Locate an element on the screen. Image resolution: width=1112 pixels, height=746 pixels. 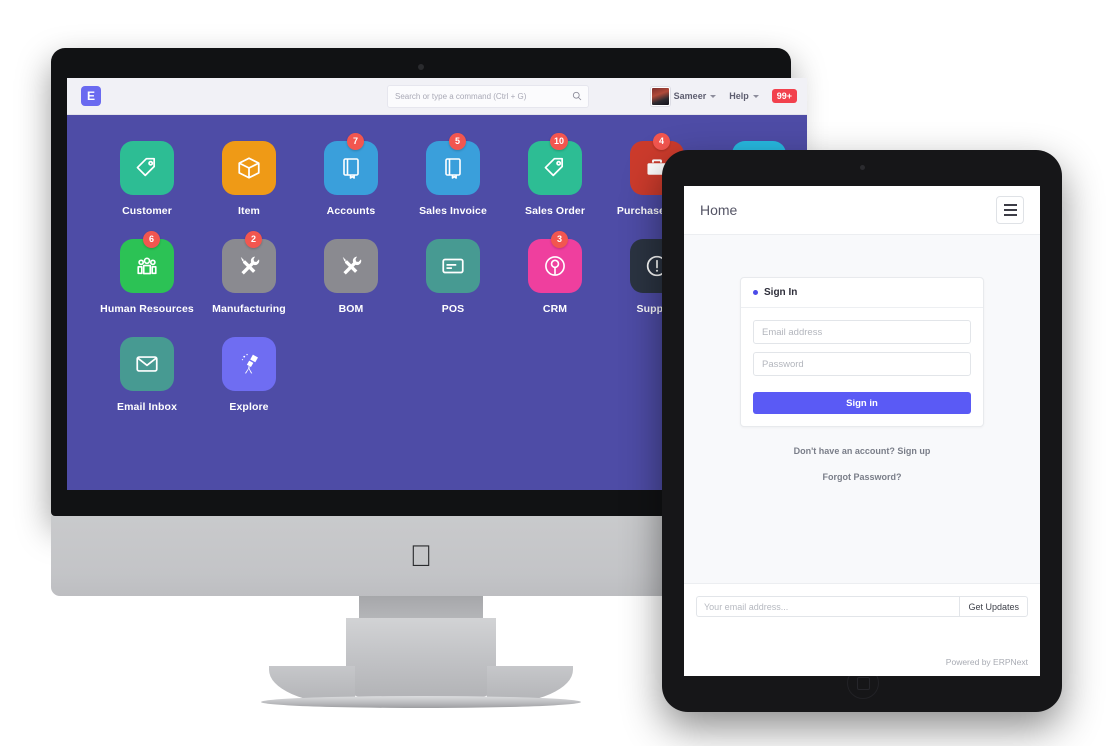
card-icon is located at coordinates (453, 266).